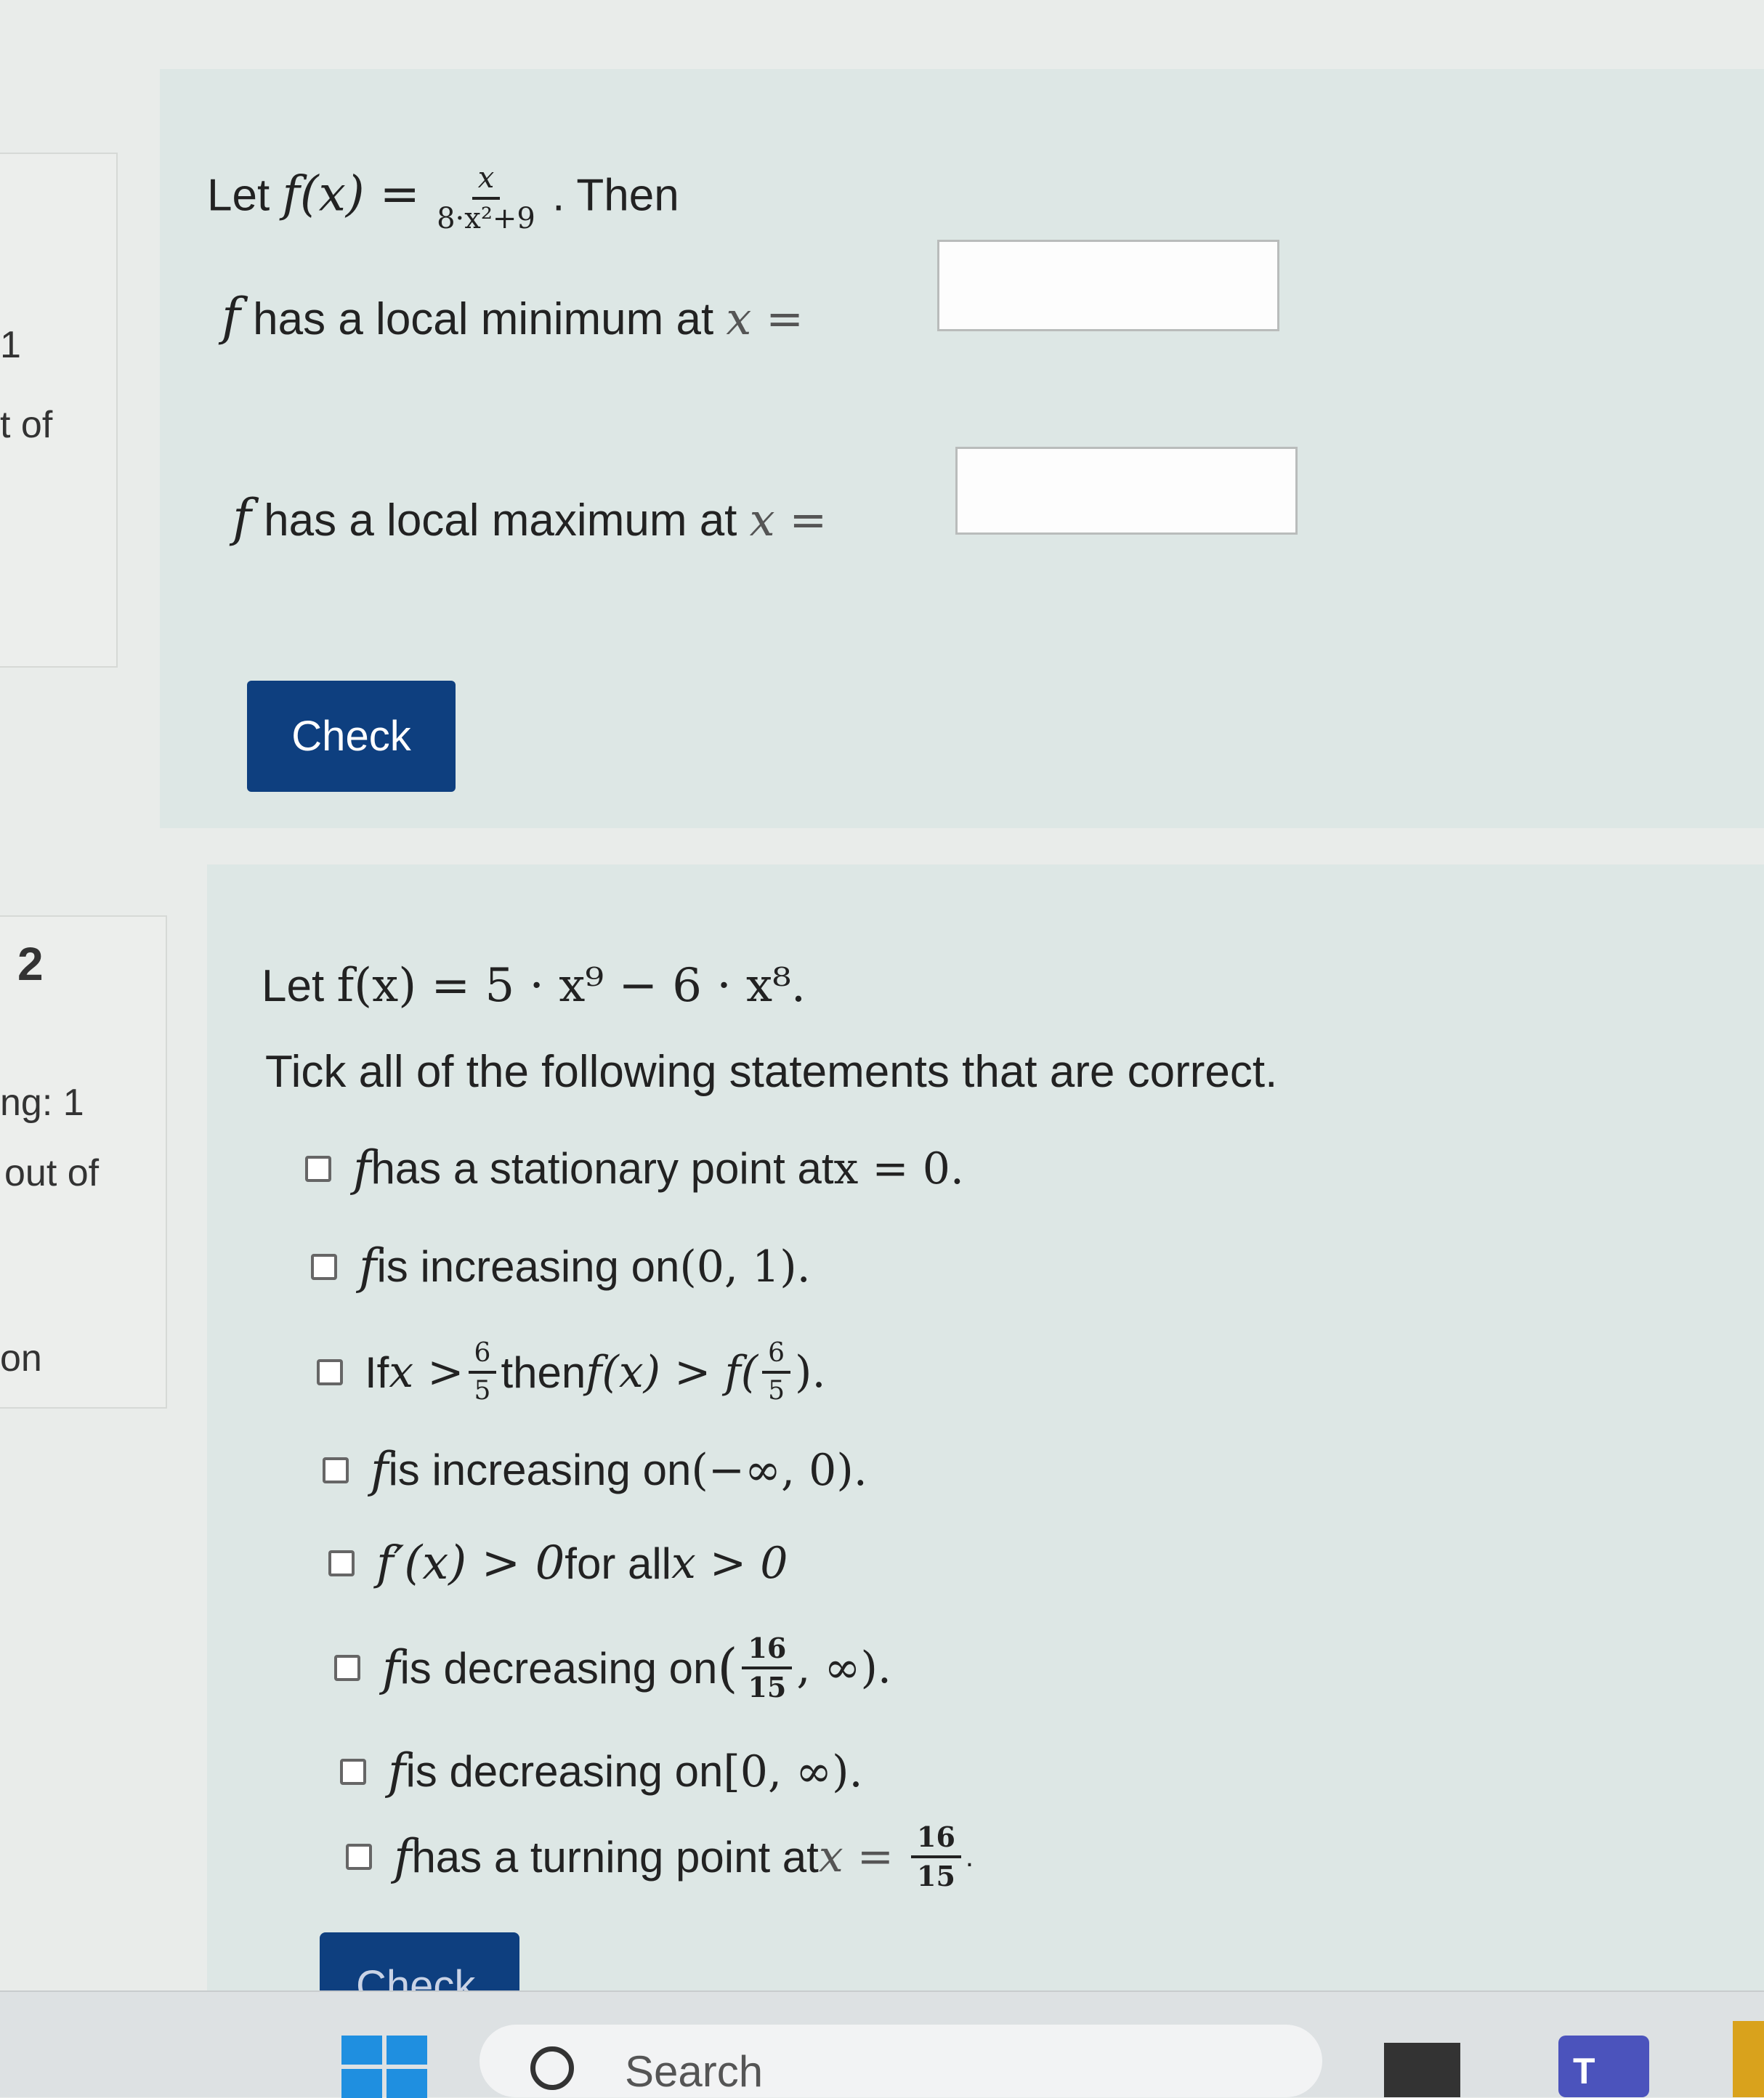  I want to click on question-1-statement: Let f(x) = x 8·x²+9 . Then, so click(443, 198).